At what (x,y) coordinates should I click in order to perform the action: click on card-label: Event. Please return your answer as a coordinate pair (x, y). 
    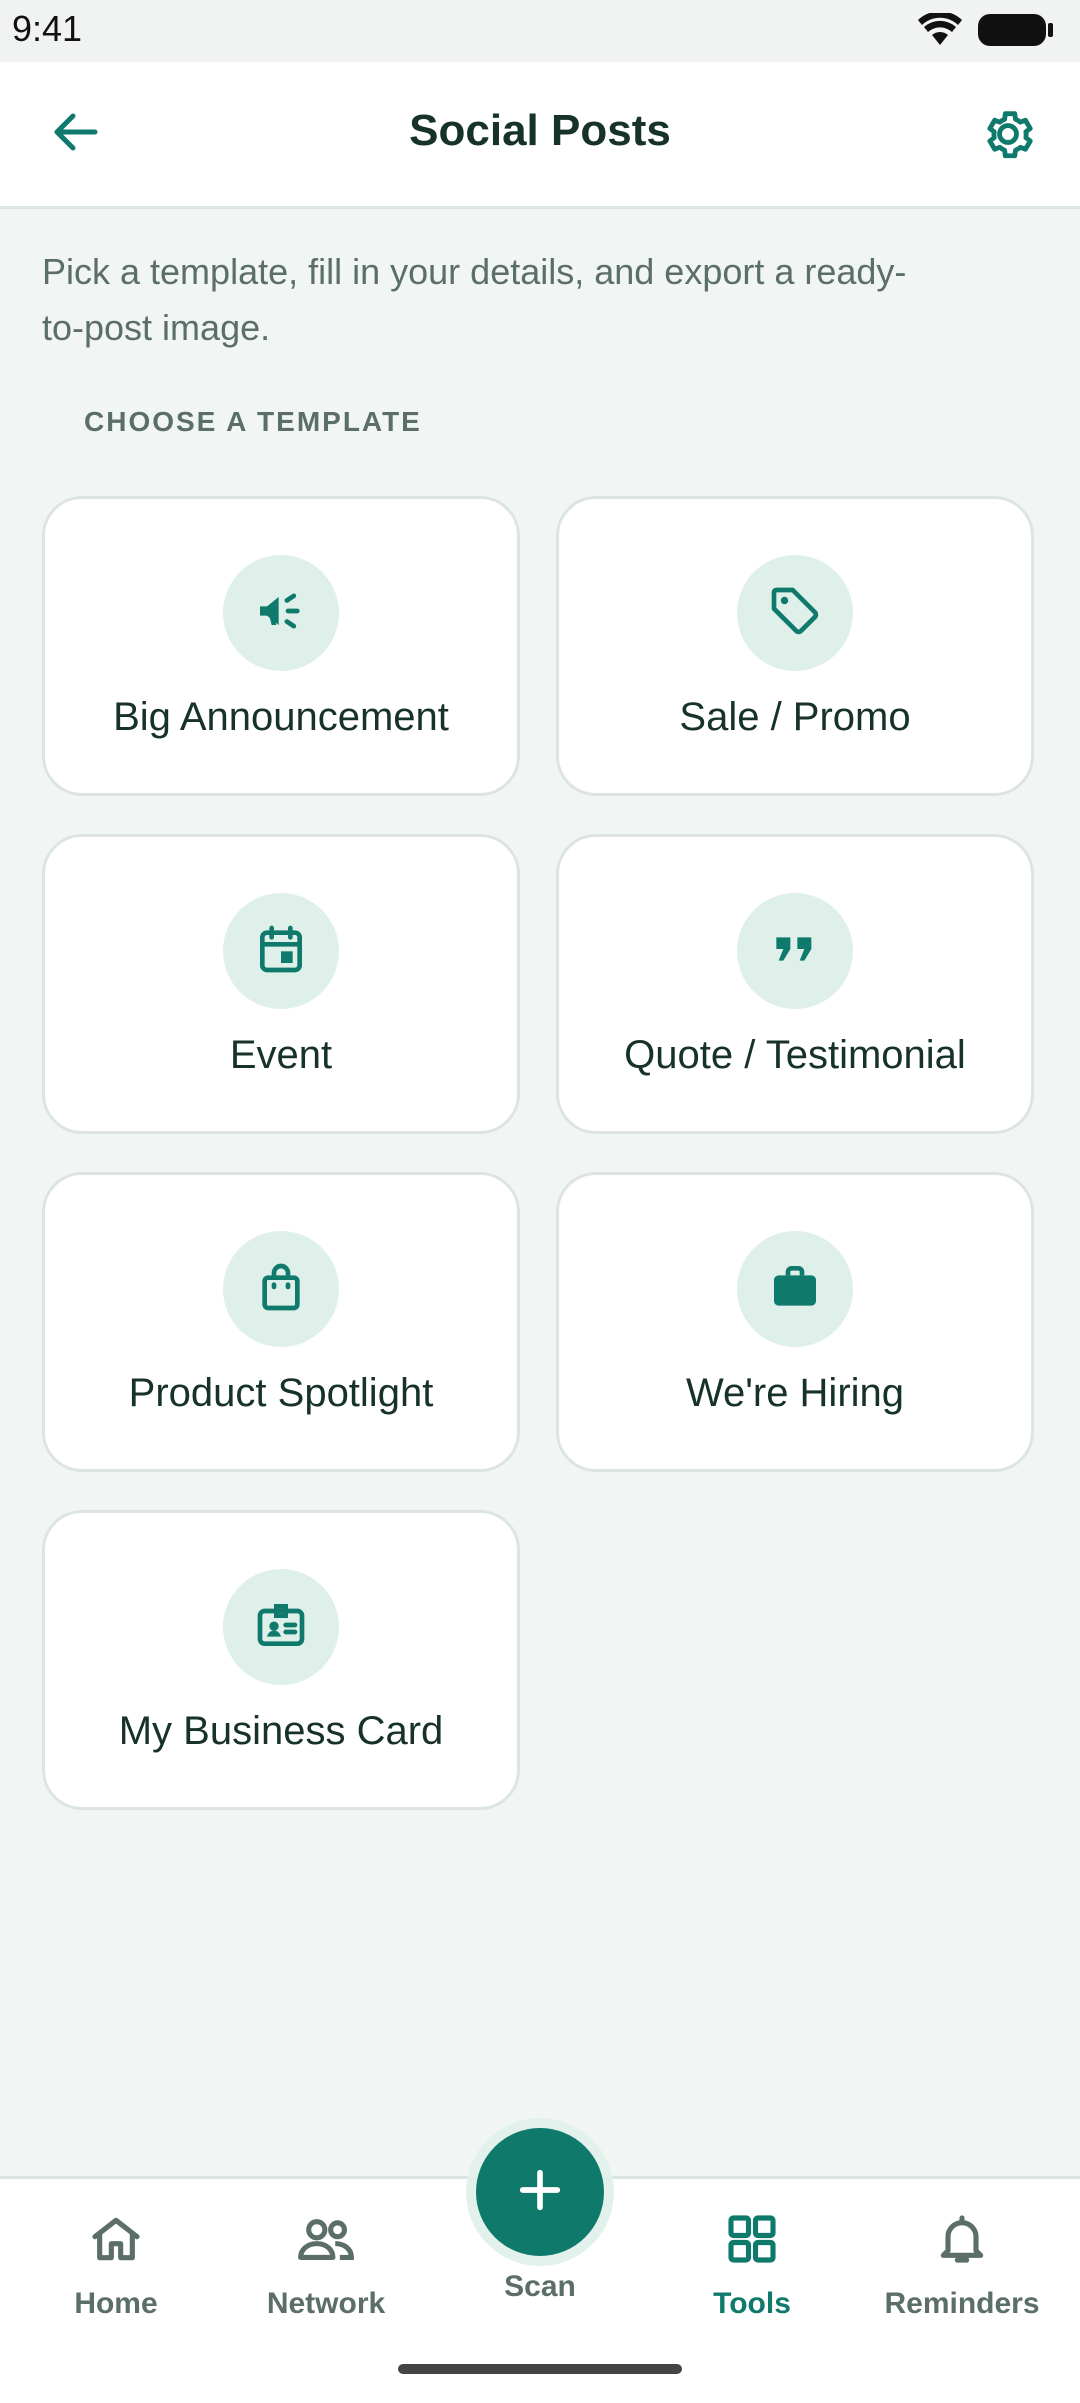
    Looking at the image, I should click on (281, 1055).